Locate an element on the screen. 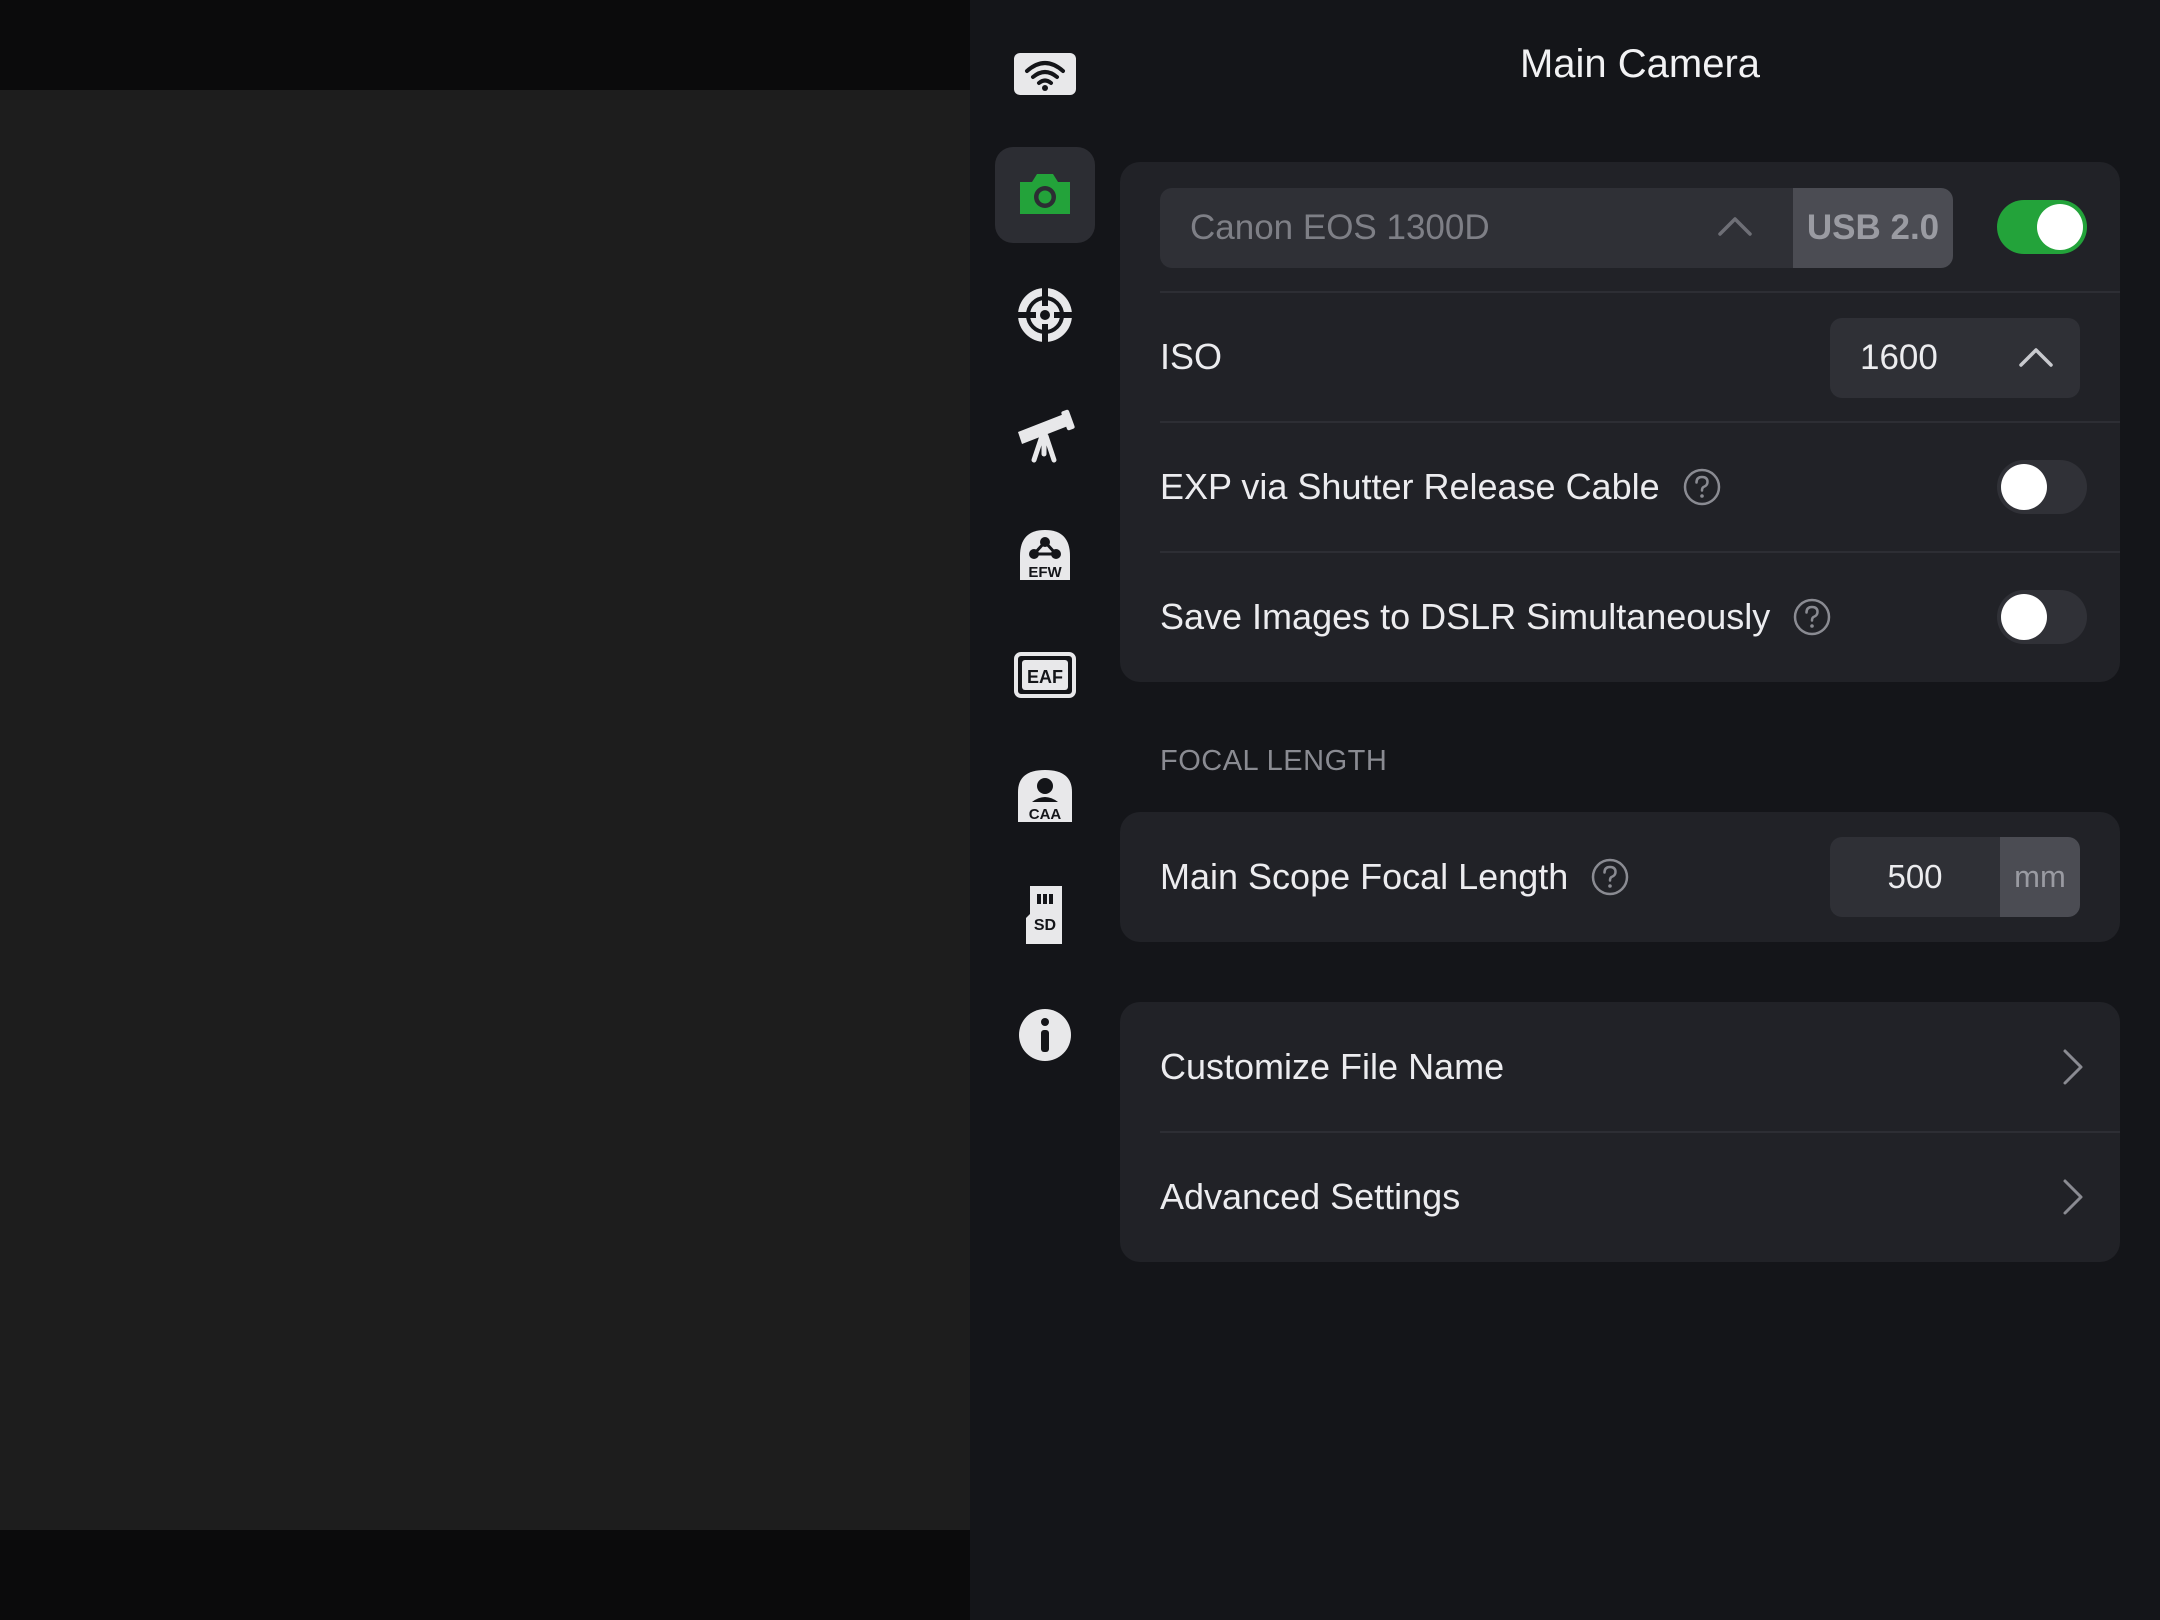  focal-length-section-header: FOCAL LENGTH is located at coordinates (1274, 761).